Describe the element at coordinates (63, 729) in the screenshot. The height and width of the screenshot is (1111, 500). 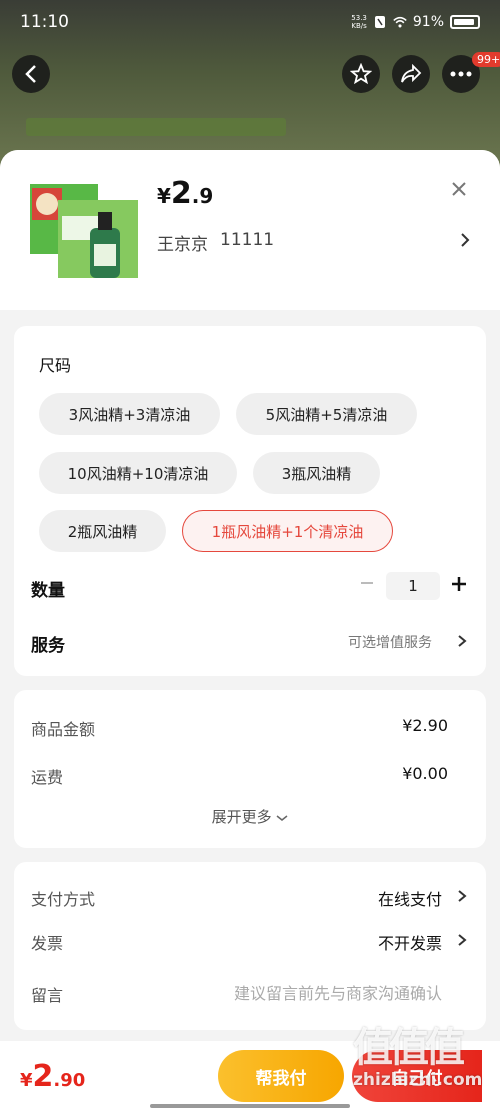
I see `goods-amount-label: 商品金额` at that location.